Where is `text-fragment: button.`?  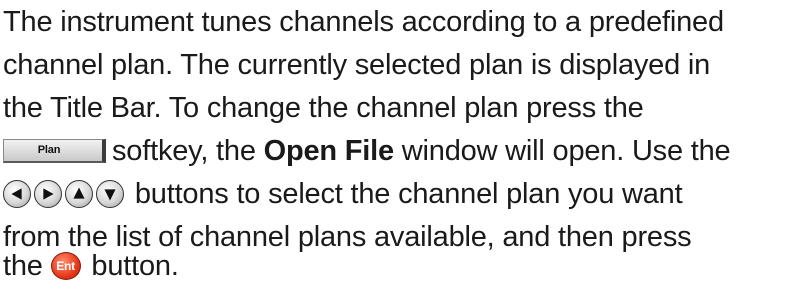
text-fragment: button. is located at coordinates (131, 266).